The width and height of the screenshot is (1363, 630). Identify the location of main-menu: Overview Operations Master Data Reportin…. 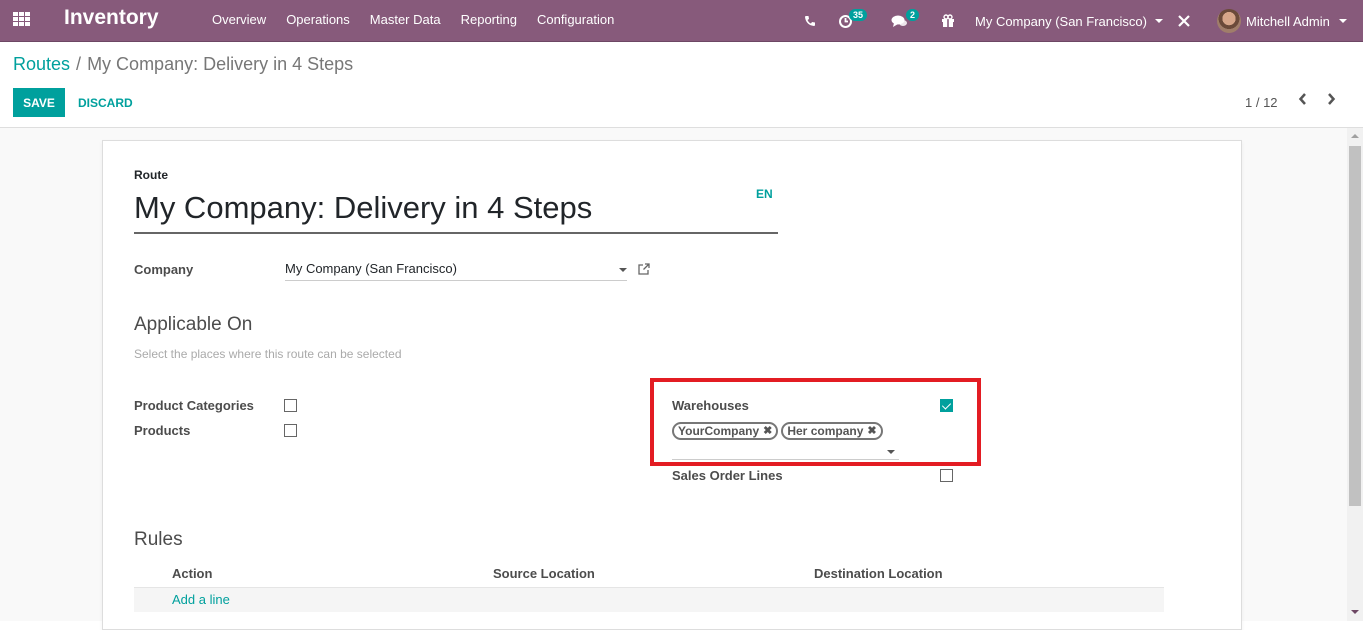
(413, 19).